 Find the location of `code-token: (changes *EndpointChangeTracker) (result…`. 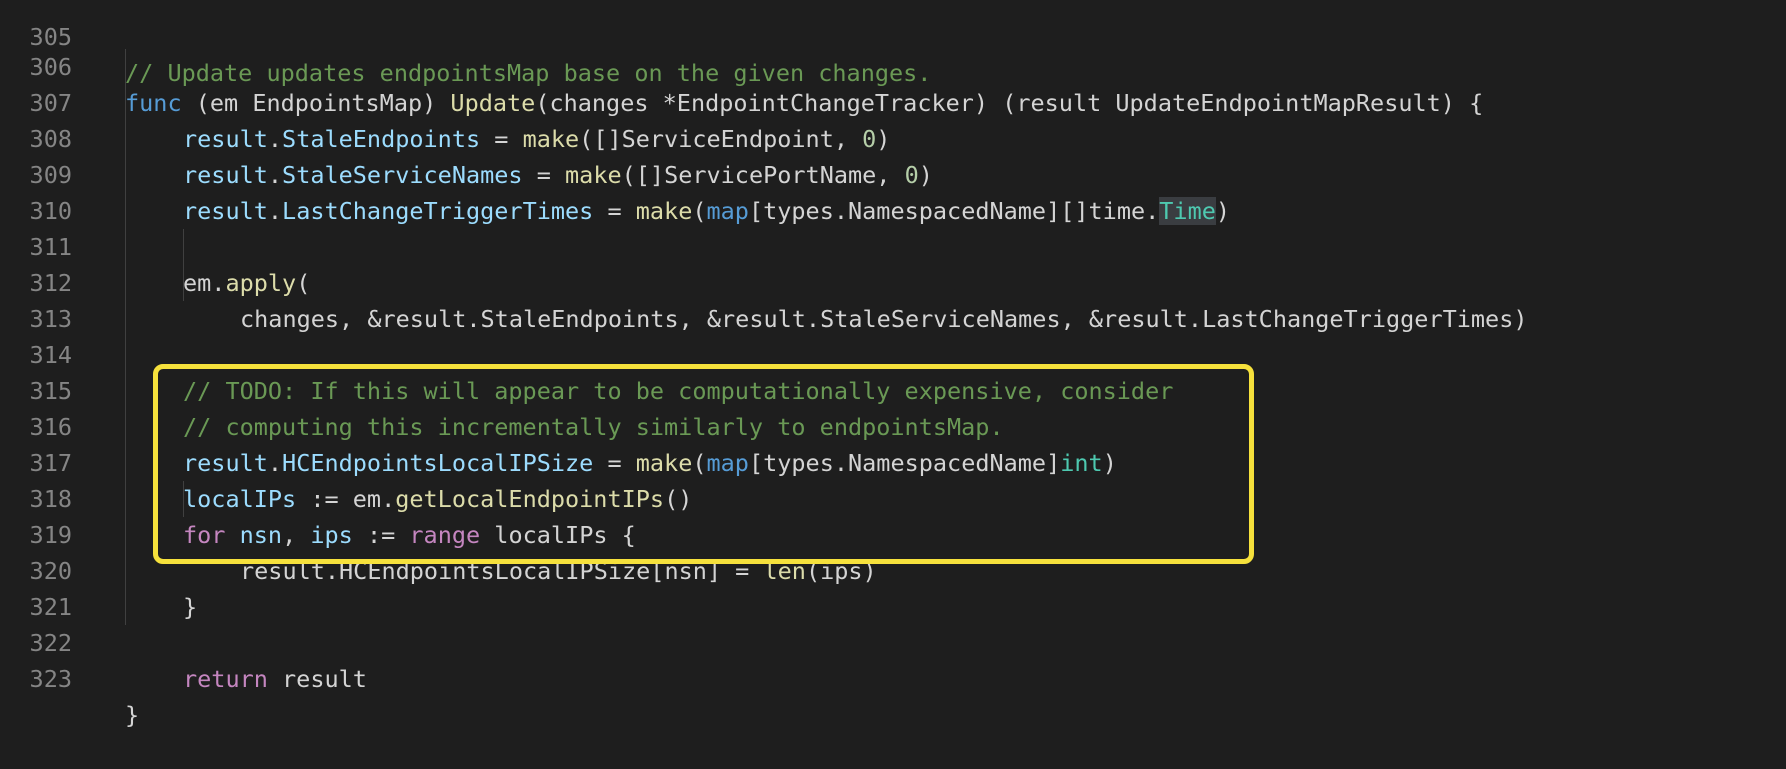

code-token: (changes *EndpointChangeTracker) (result… is located at coordinates (1009, 103).